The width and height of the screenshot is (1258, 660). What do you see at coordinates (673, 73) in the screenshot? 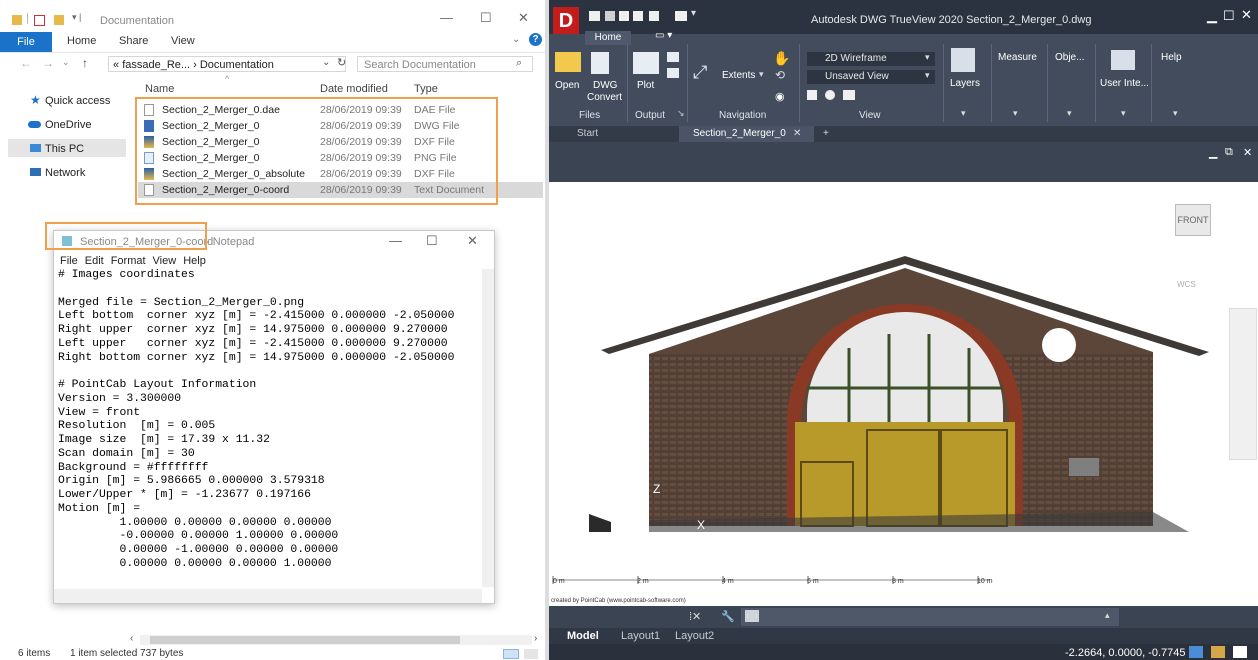
I see `preview-icon` at bounding box center [673, 73].